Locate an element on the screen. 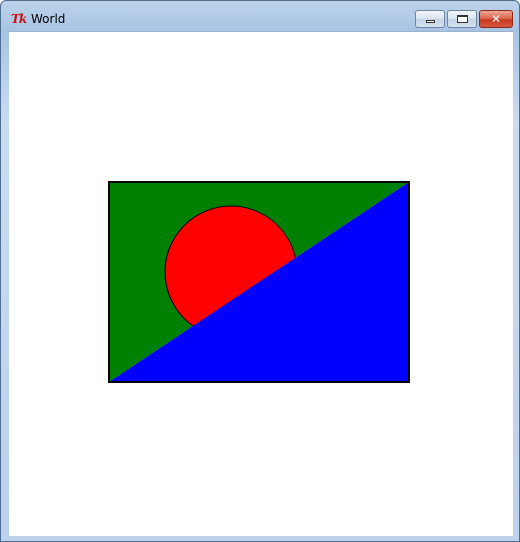 The height and width of the screenshot is (542, 520). maximize-icon is located at coordinates (462, 19).